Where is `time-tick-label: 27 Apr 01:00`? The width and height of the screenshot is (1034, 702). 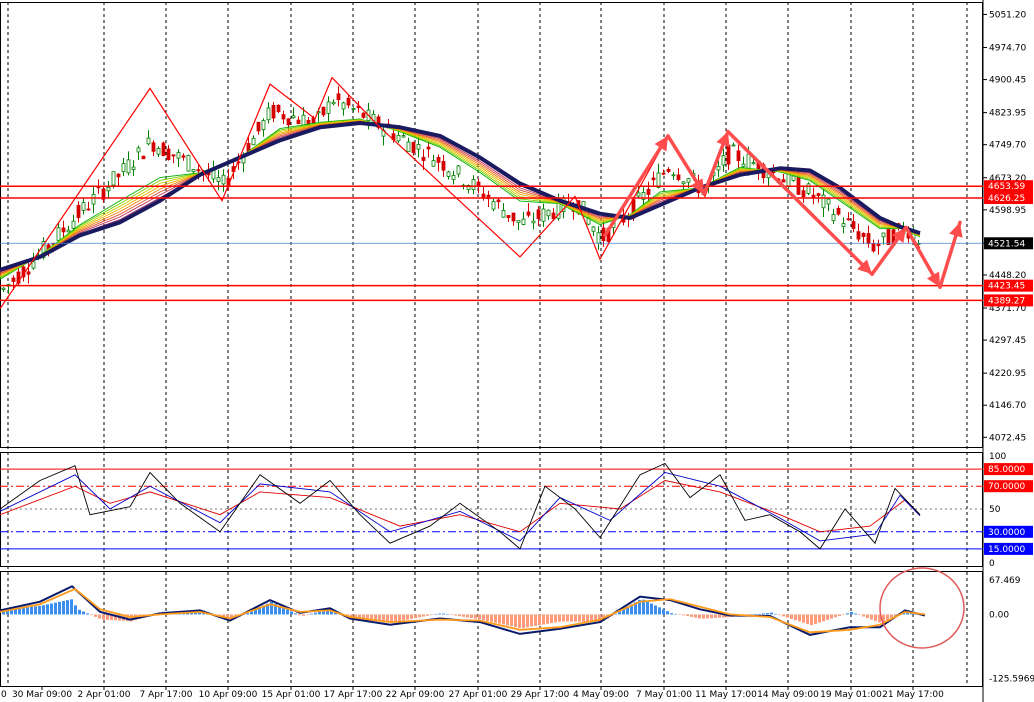 time-tick-label: 27 Apr 01:00 is located at coordinates (478, 695).